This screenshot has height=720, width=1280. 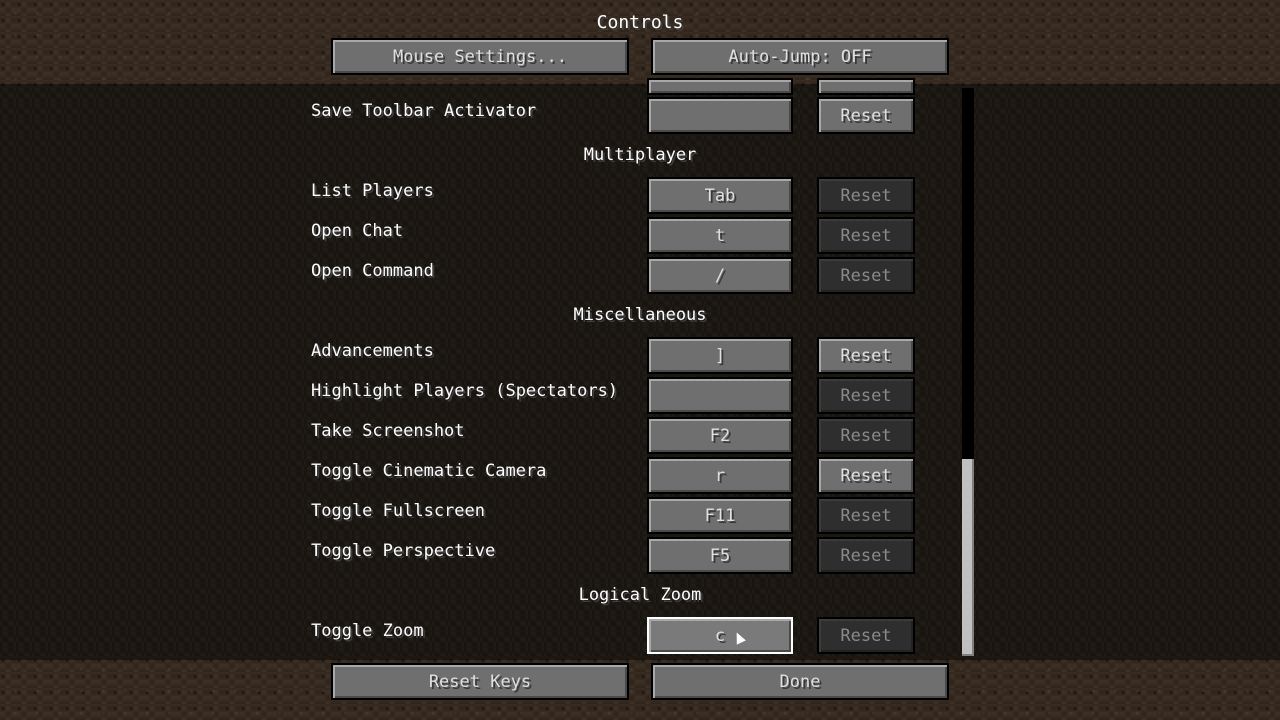 I want to click on footer-background, so click(x=640, y=688).